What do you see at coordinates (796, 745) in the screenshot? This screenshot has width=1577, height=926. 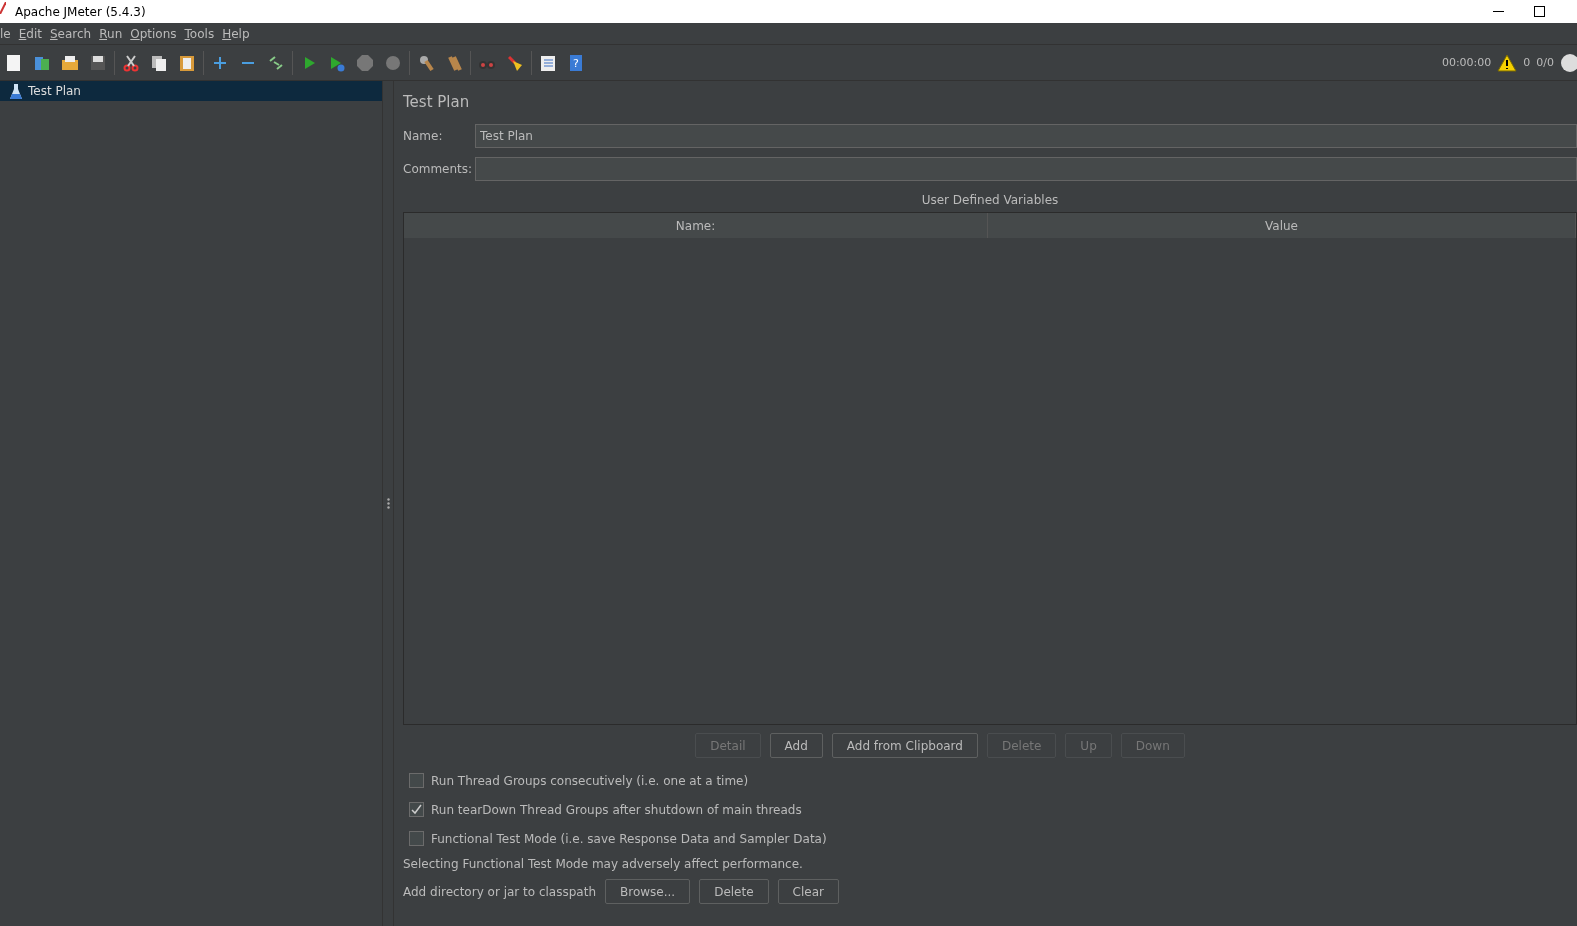 I see `table-button: Add` at bounding box center [796, 745].